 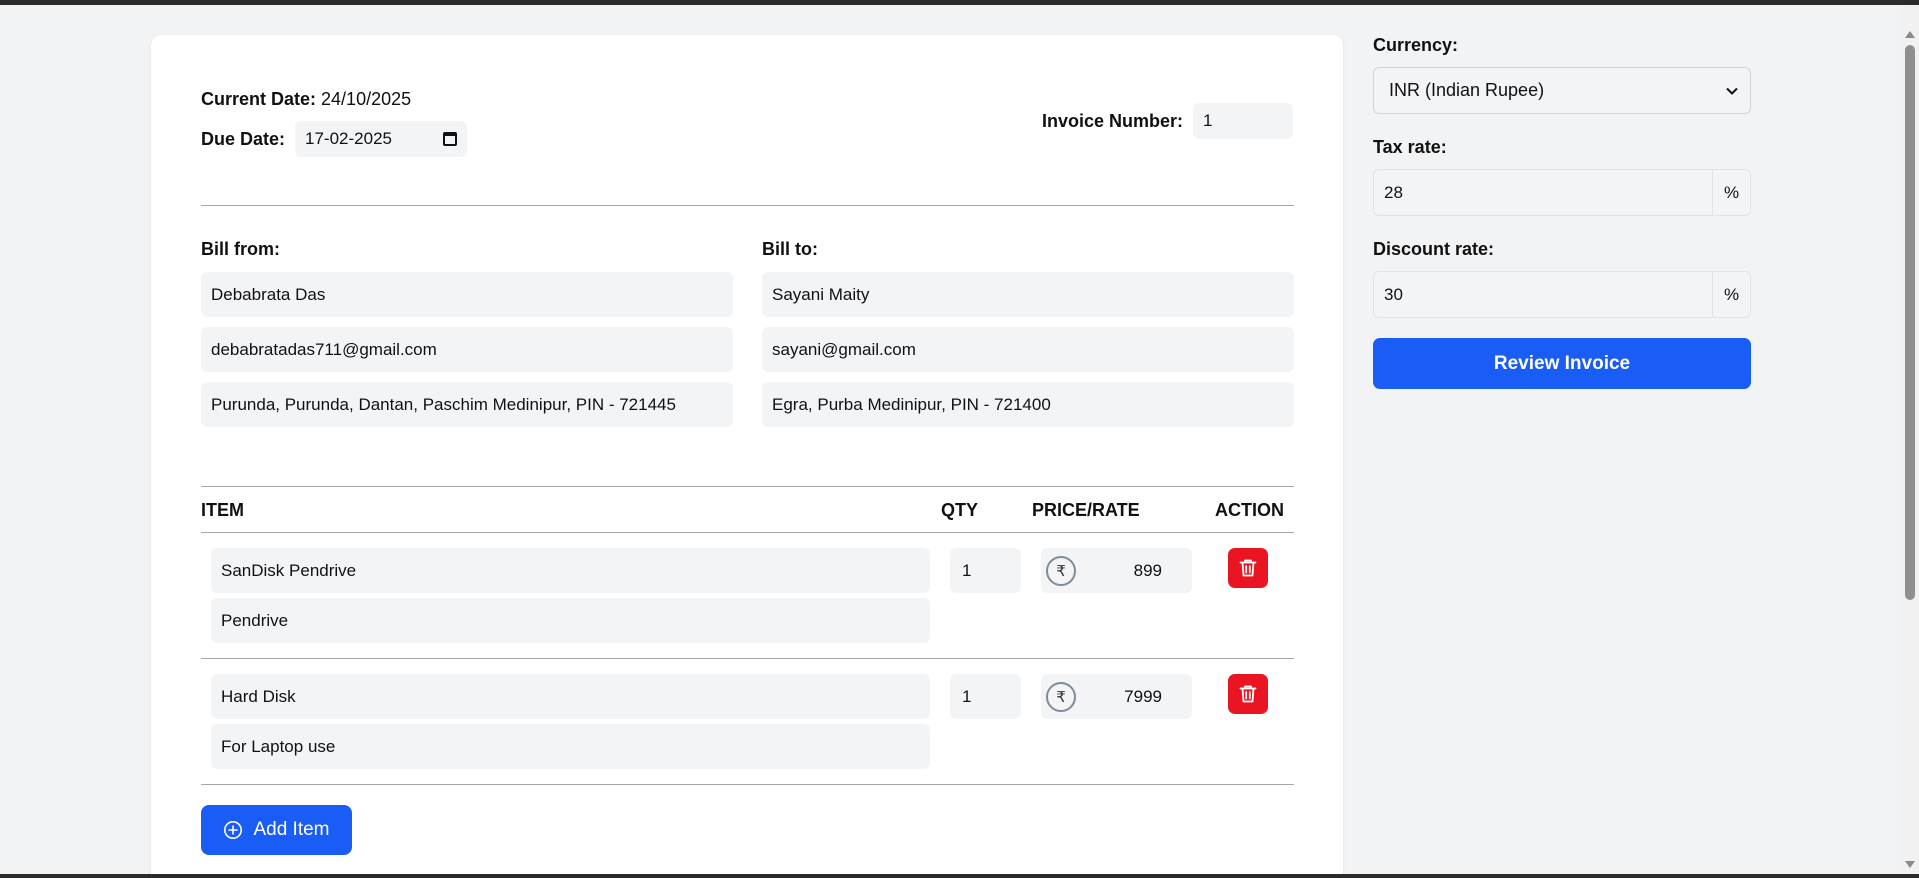 I want to click on bill-from-name-input: Debabrata Das, so click(x=467, y=294).